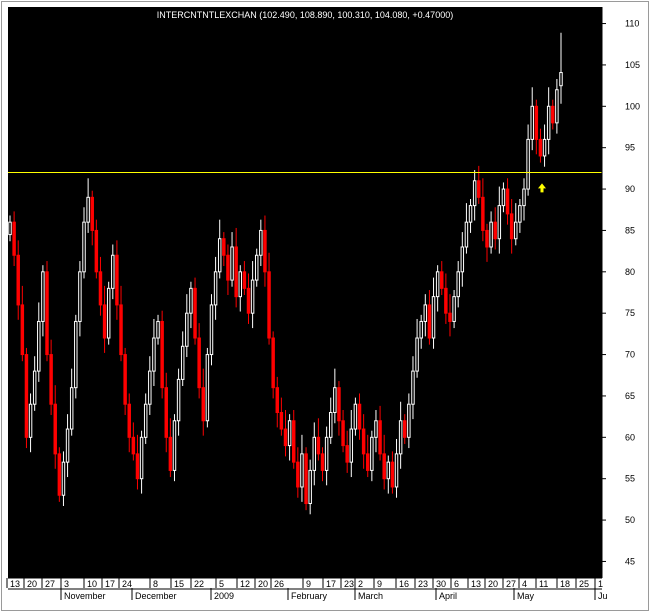 This screenshot has width=650, height=612. What do you see at coordinates (630, 272) in the screenshot?
I see `y-tick-label: 80` at bounding box center [630, 272].